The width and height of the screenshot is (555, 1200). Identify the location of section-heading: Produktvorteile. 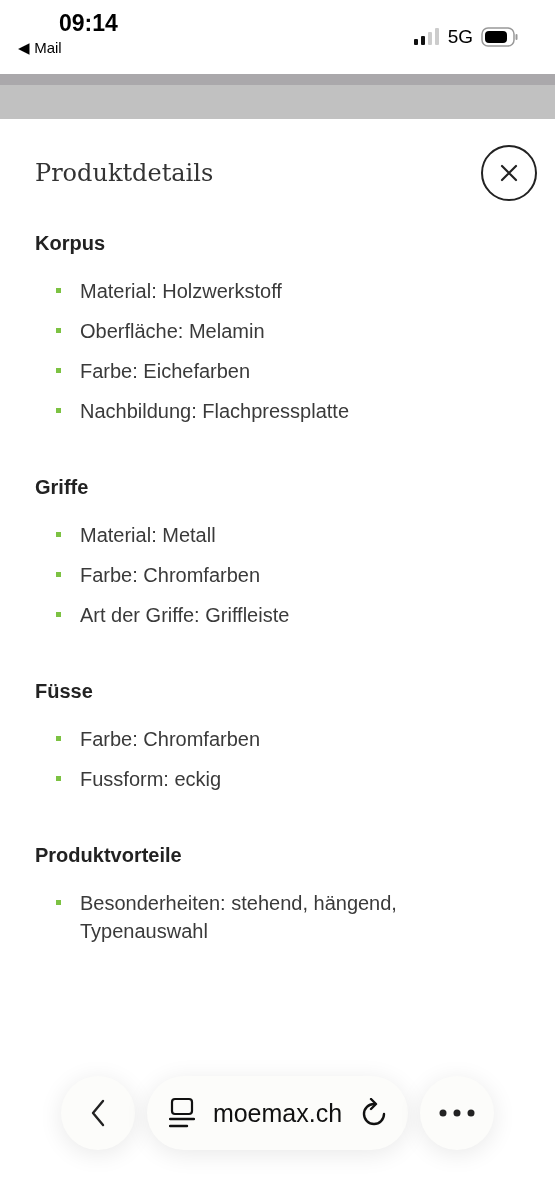
(109, 855).